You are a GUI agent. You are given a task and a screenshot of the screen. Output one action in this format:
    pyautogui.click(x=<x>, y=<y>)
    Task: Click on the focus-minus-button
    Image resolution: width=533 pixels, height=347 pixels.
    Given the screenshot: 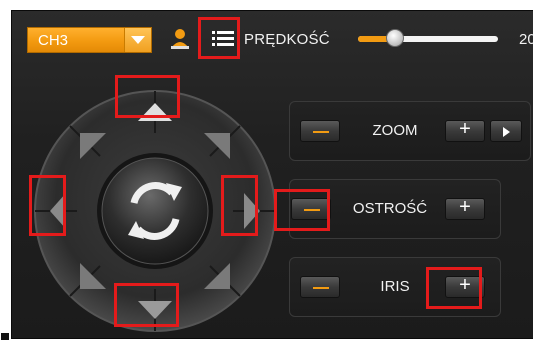 What is the action you would take?
    pyautogui.click(x=311, y=209)
    